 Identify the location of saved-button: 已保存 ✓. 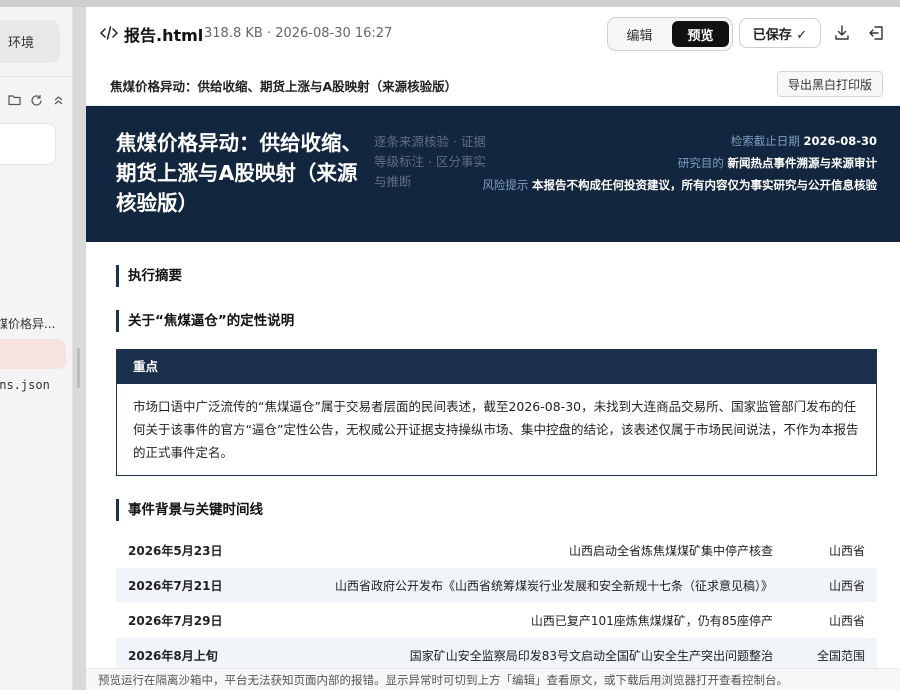
(780, 33).